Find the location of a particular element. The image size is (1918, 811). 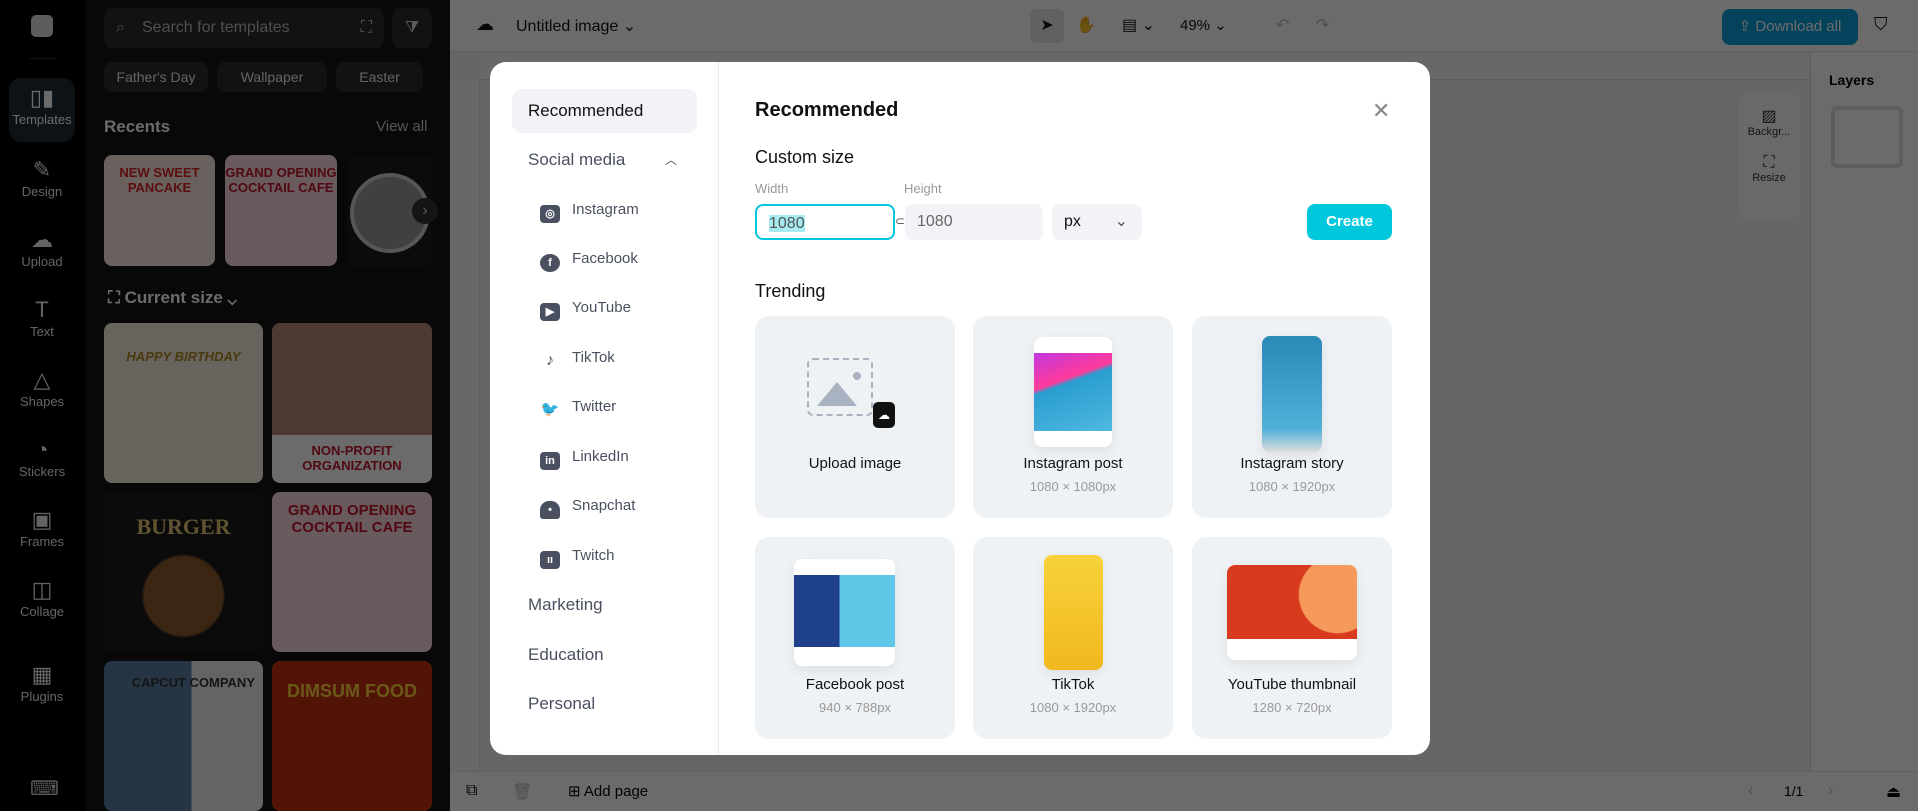

background-icon: ▨ is located at coordinates (1769, 116).